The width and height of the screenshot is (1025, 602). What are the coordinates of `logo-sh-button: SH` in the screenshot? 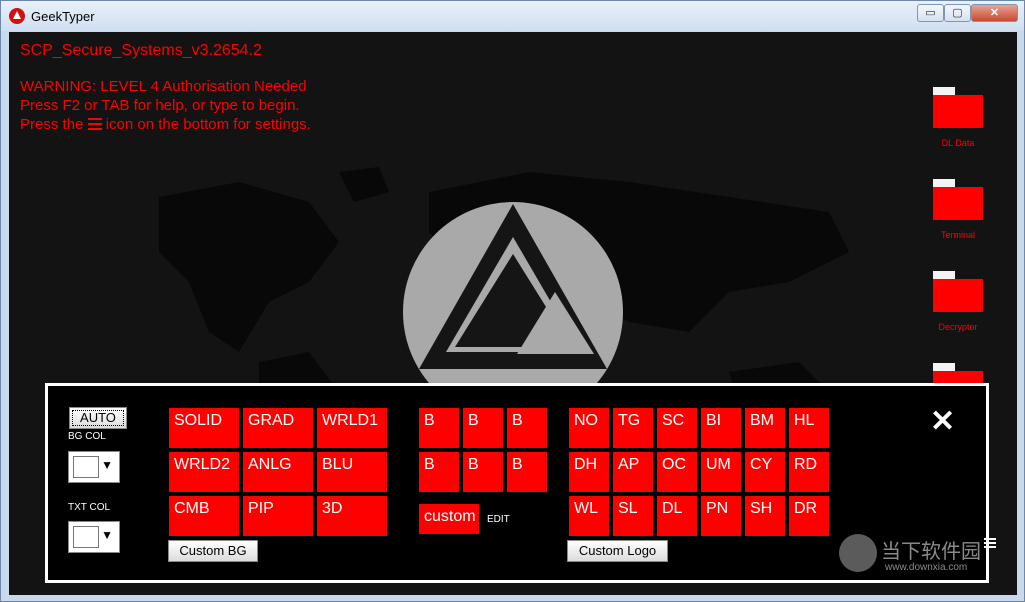 It's located at (765, 516).